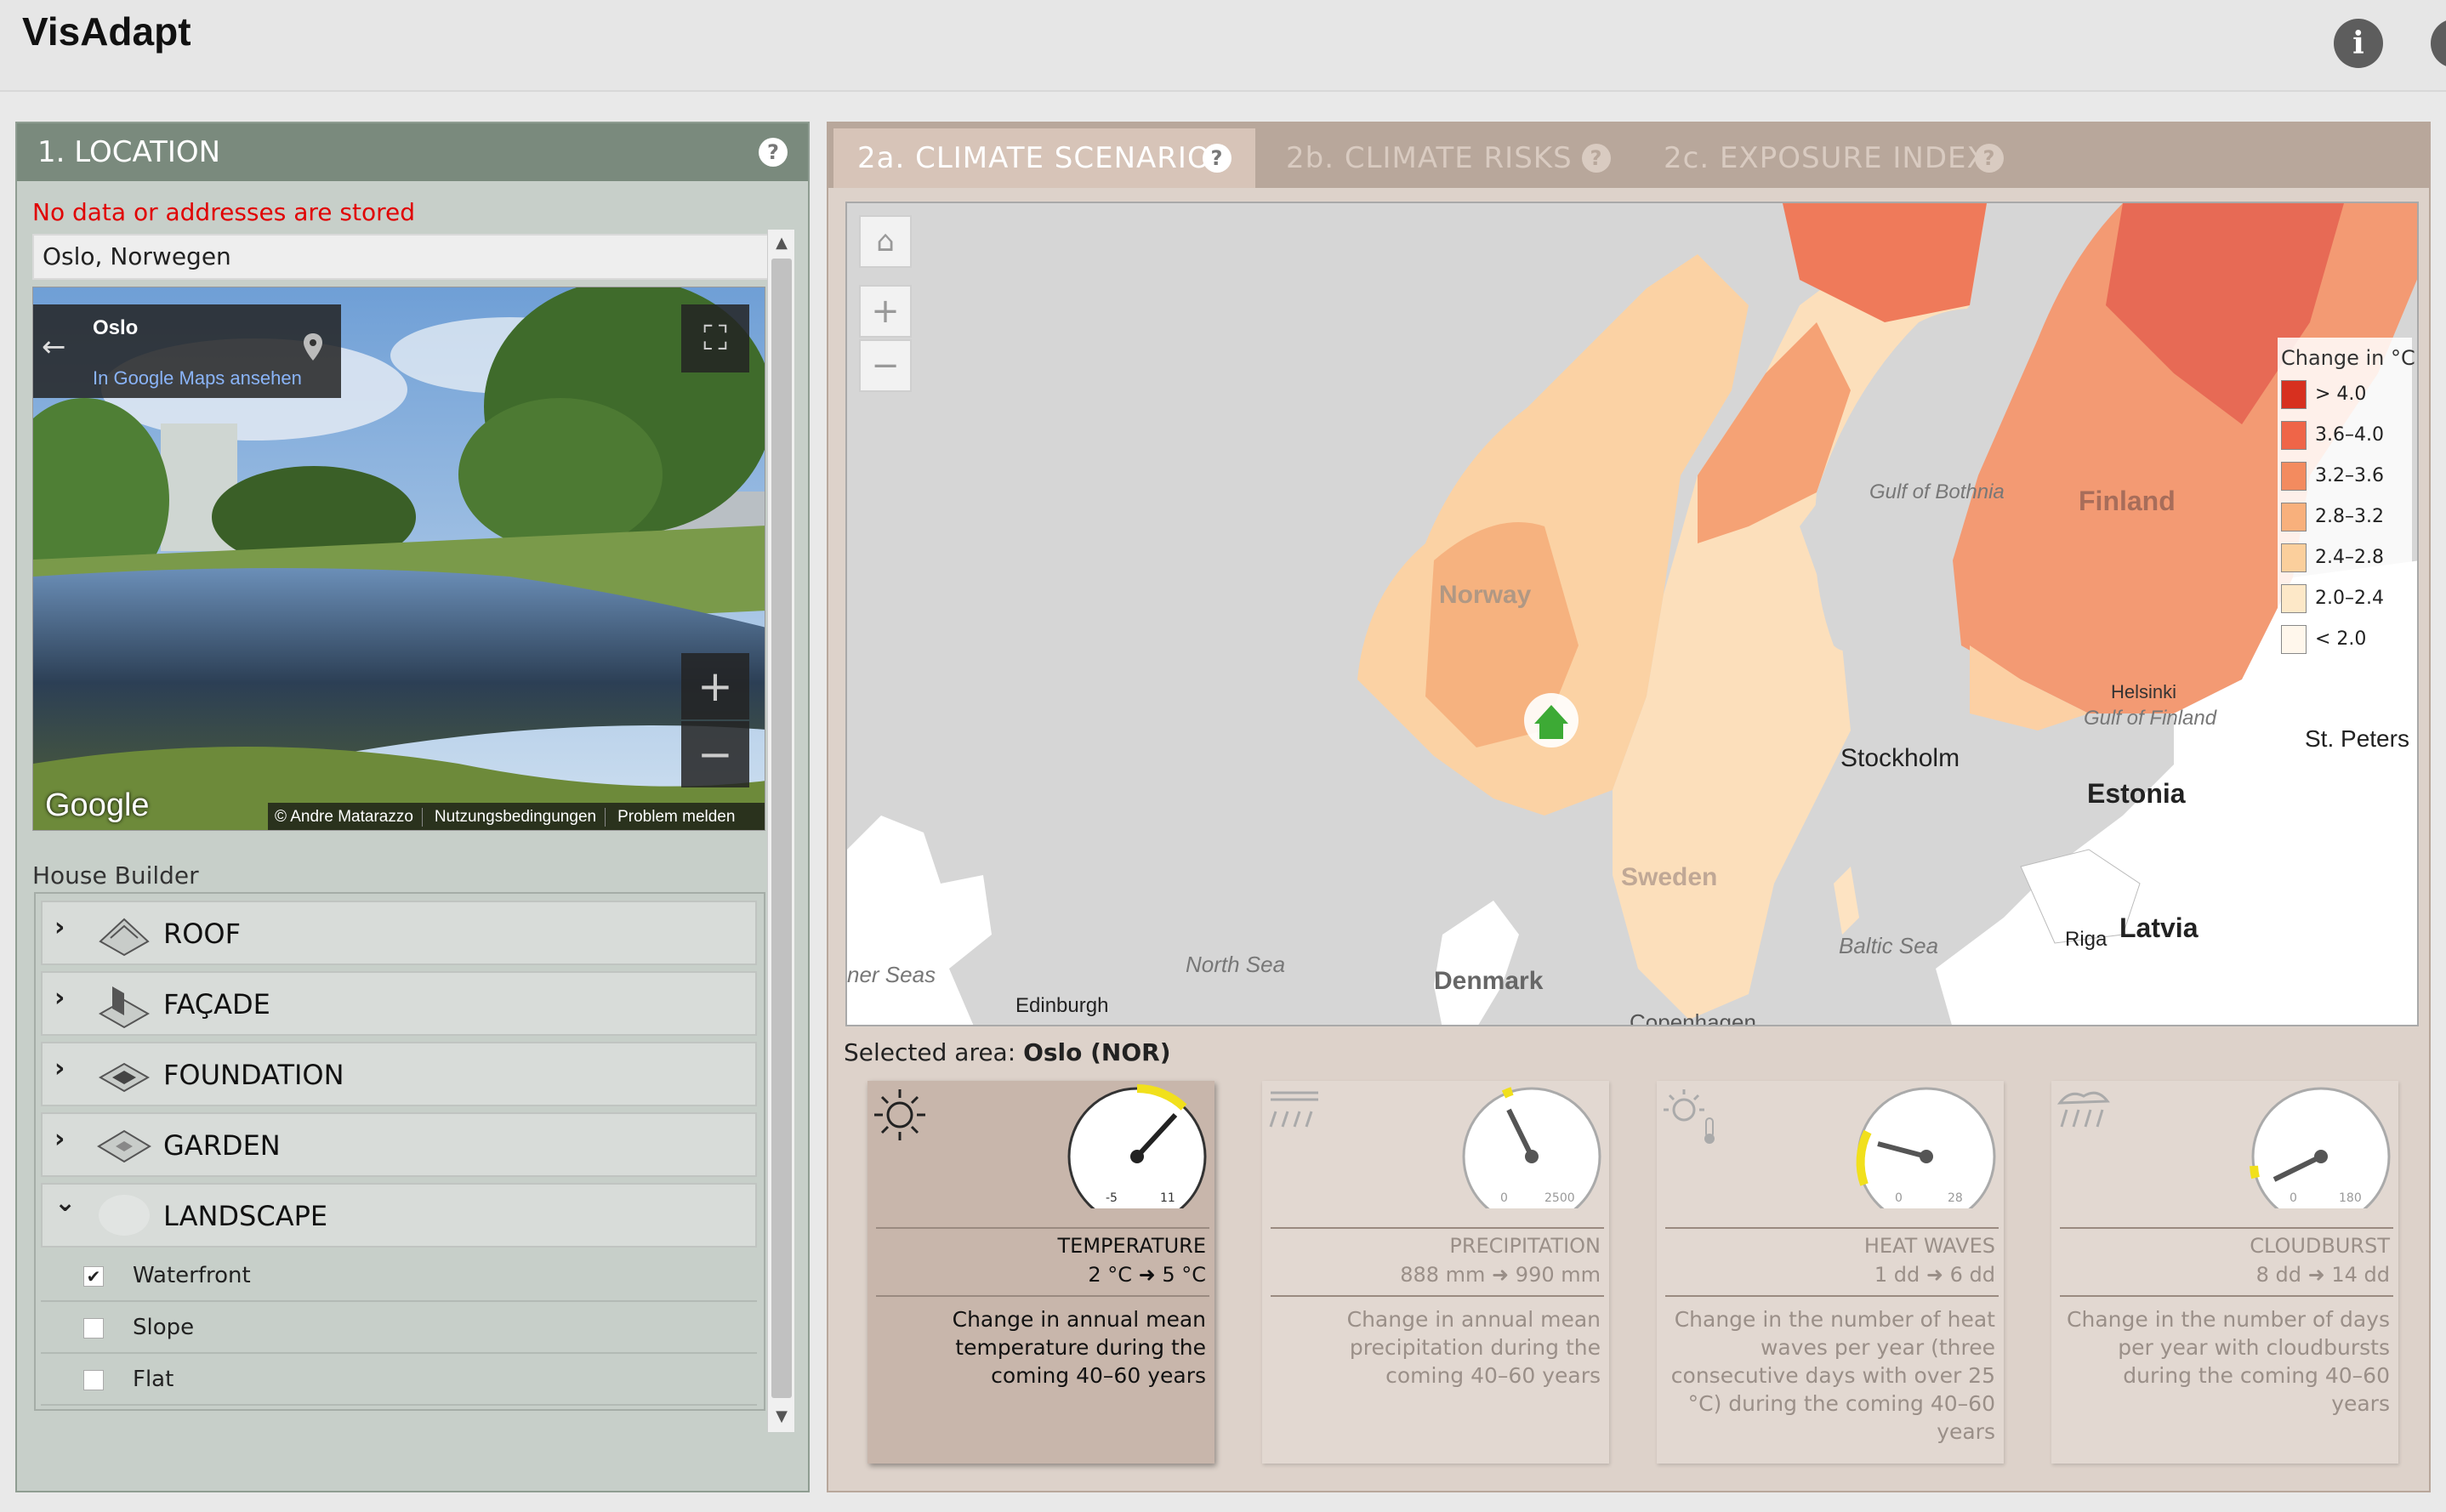  I want to click on fullscreen-icon: ⛶, so click(715, 338).